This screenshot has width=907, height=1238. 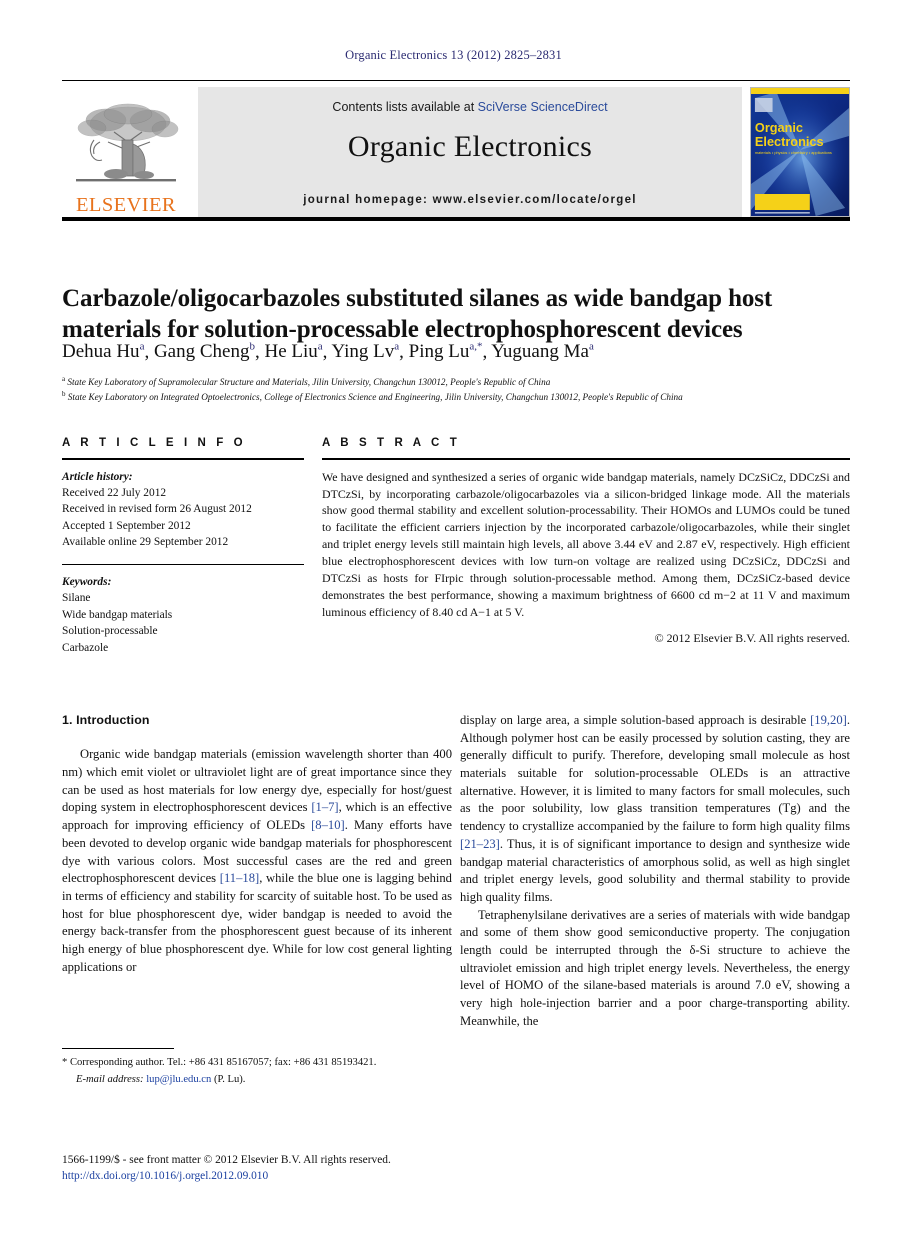 What do you see at coordinates (239, 878) in the screenshot?
I see `citation-ref-11-18: [11–18]` at bounding box center [239, 878].